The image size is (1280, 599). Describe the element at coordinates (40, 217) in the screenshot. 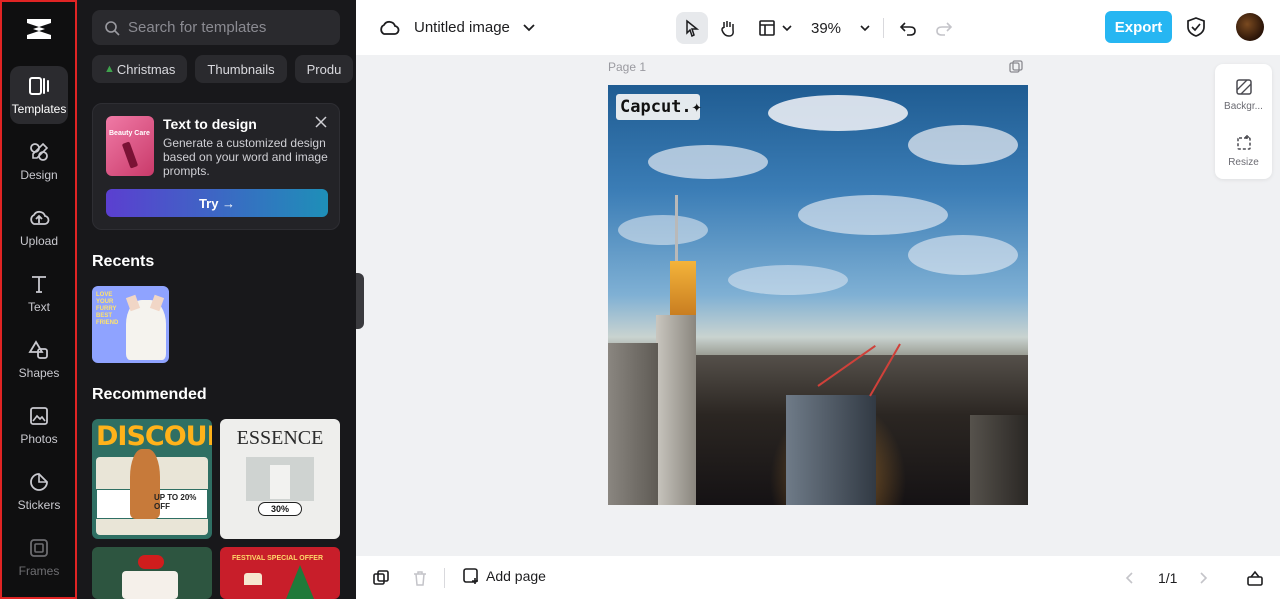

I see `upload-icon` at that location.